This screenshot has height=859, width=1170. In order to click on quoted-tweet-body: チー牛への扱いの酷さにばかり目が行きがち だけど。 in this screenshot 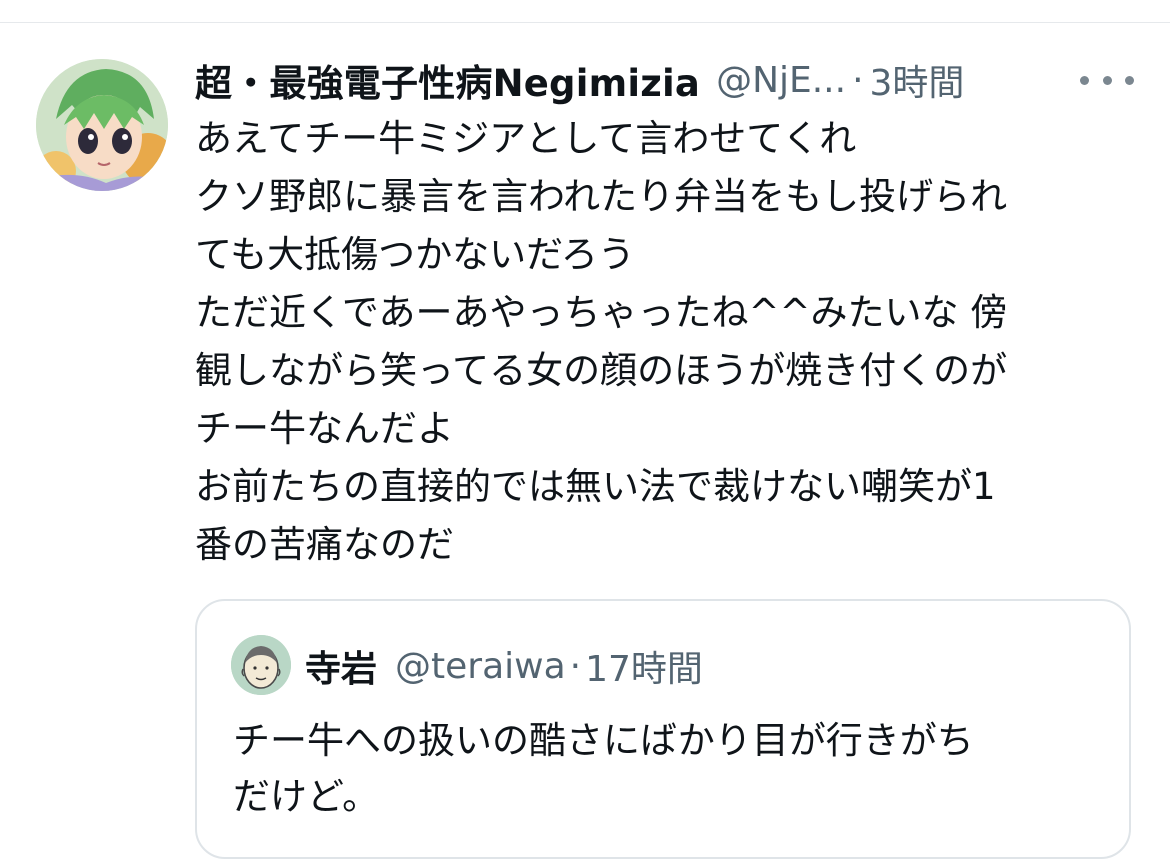, I will do `click(673, 769)`.